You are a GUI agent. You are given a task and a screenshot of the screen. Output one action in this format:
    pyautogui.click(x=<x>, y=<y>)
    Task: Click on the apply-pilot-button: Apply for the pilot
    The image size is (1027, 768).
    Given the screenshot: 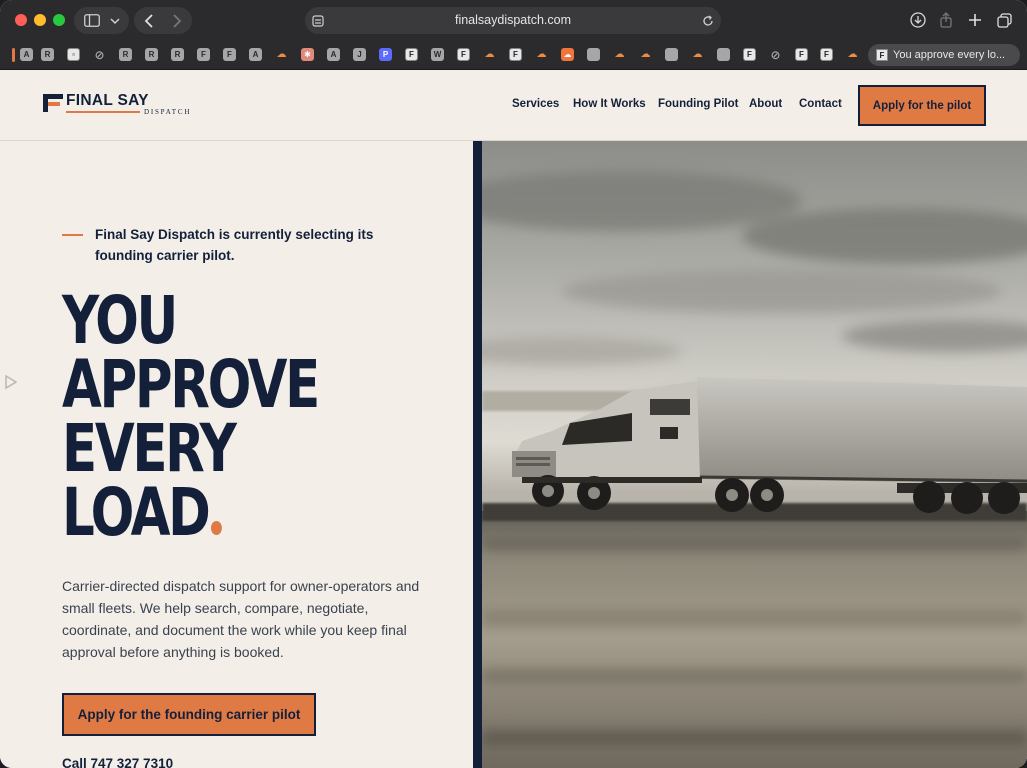 What is the action you would take?
    pyautogui.click(x=922, y=105)
    